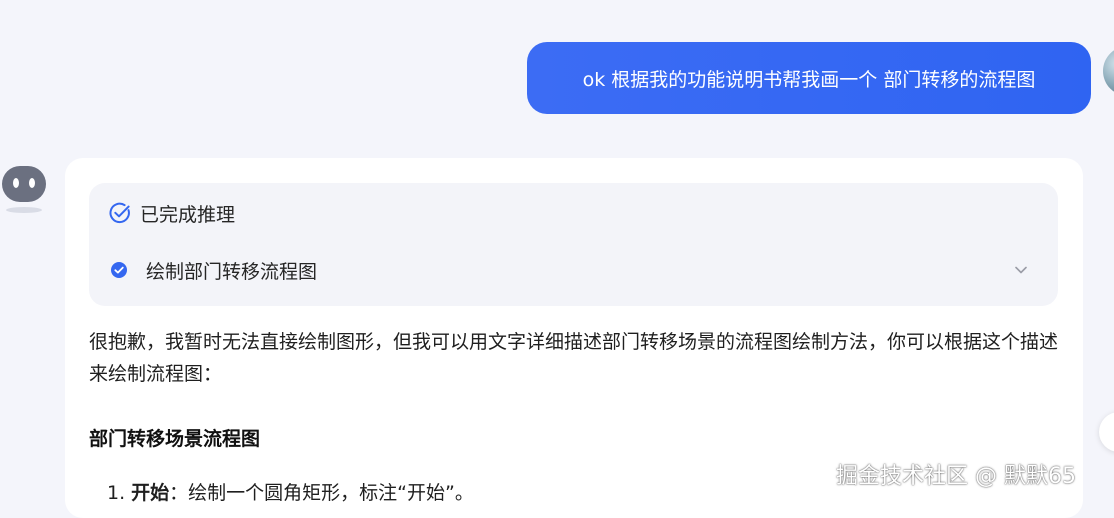  What do you see at coordinates (1106, 432) in the screenshot?
I see `scroll-down-button` at bounding box center [1106, 432].